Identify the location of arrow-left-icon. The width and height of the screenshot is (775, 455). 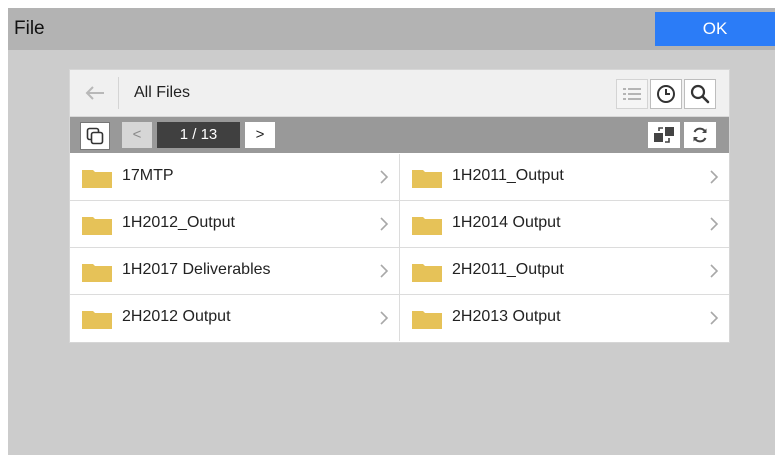
(94, 93).